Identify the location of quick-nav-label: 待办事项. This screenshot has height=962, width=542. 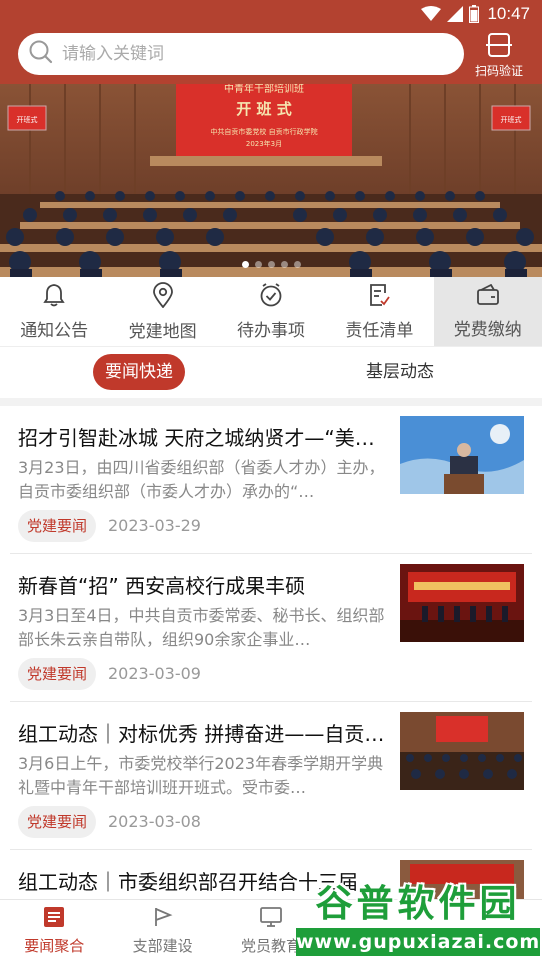
(270, 330).